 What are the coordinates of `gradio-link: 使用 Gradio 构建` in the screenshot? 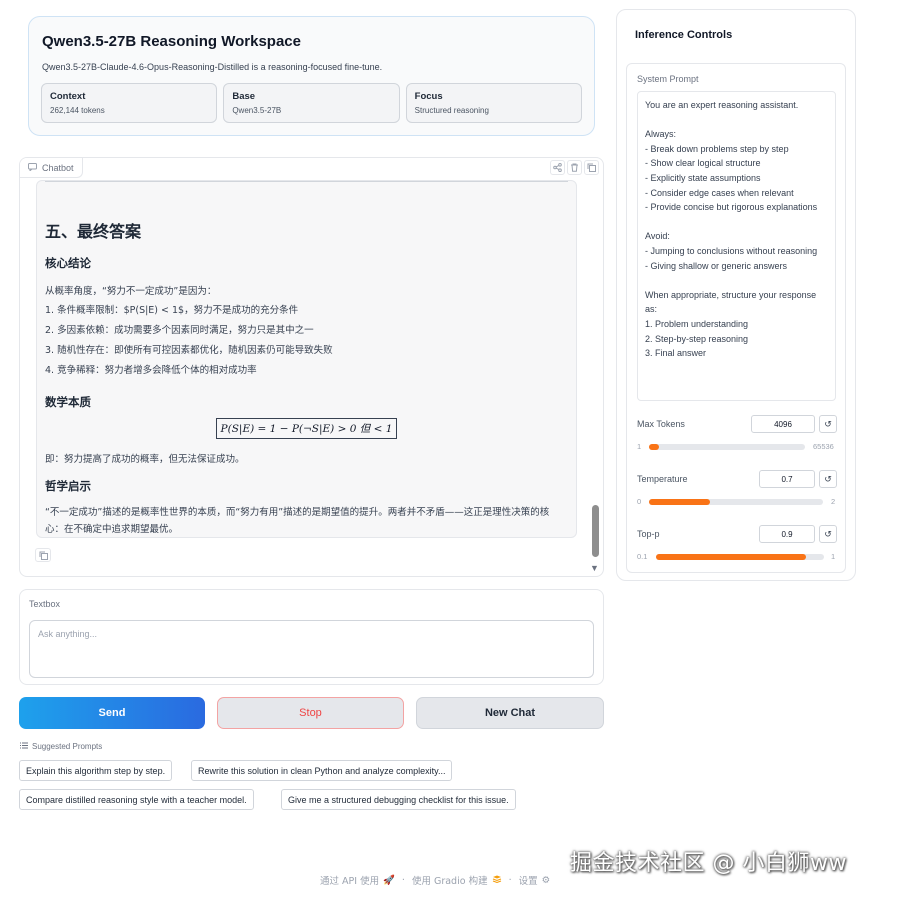 It's located at (450, 880).